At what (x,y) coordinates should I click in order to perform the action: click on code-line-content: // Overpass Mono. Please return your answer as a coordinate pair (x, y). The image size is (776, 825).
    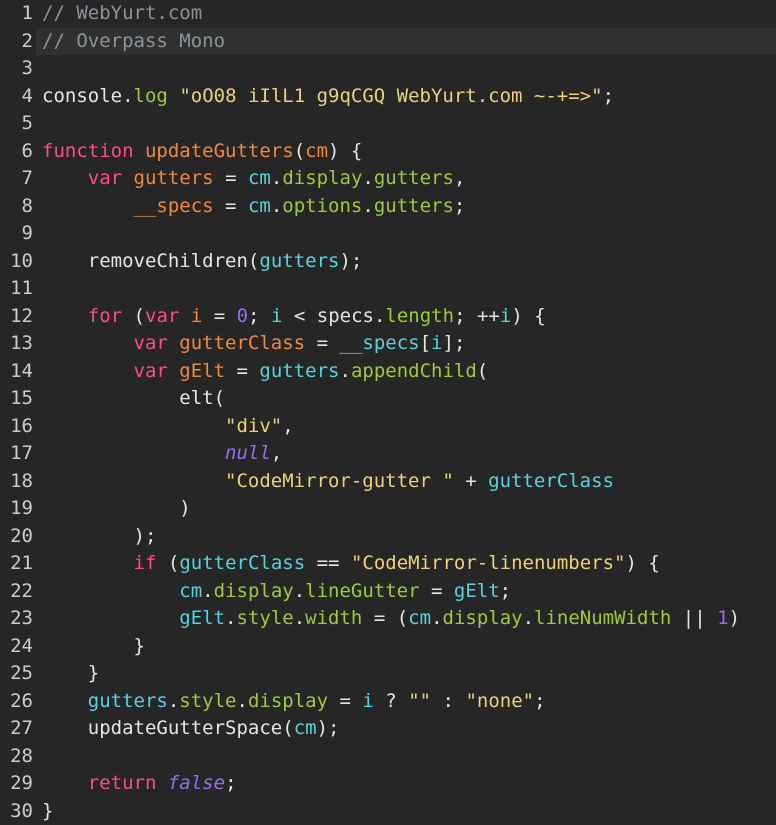
    Looking at the image, I should click on (406, 41).